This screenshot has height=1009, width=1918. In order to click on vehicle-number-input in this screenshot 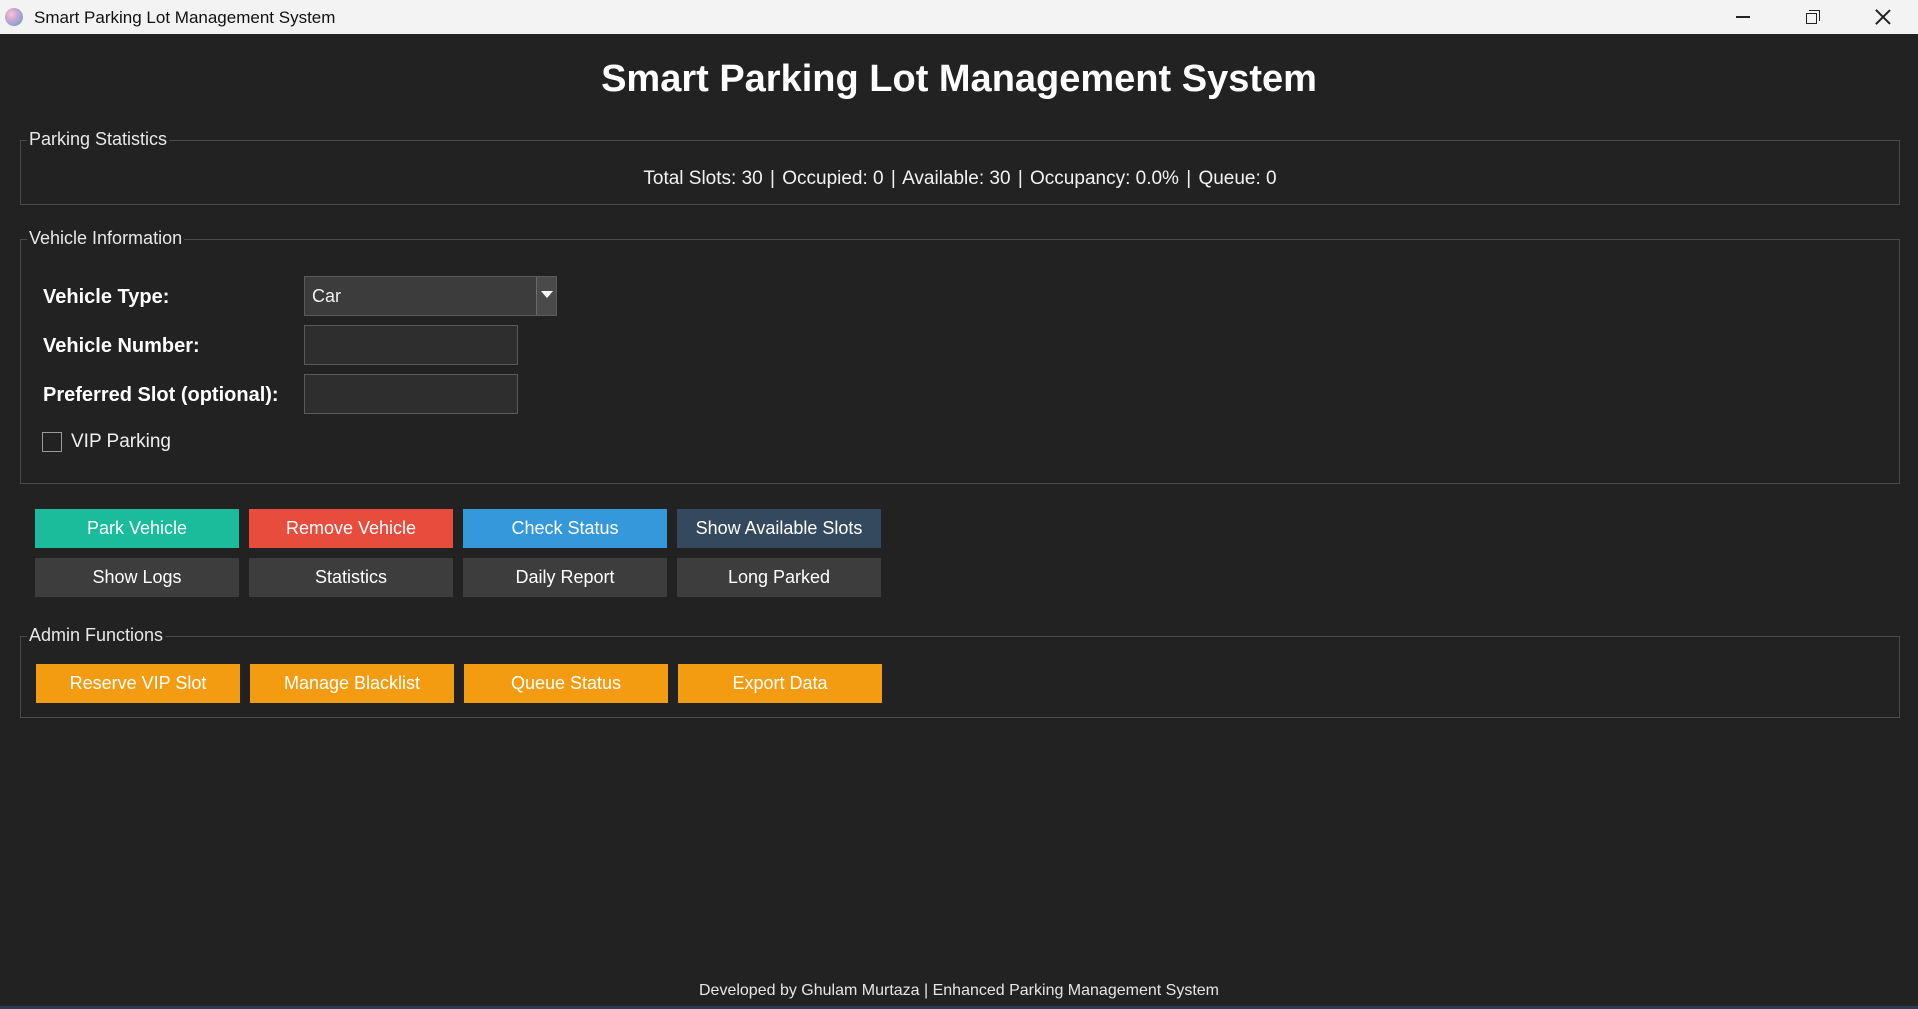, I will do `click(411, 345)`.